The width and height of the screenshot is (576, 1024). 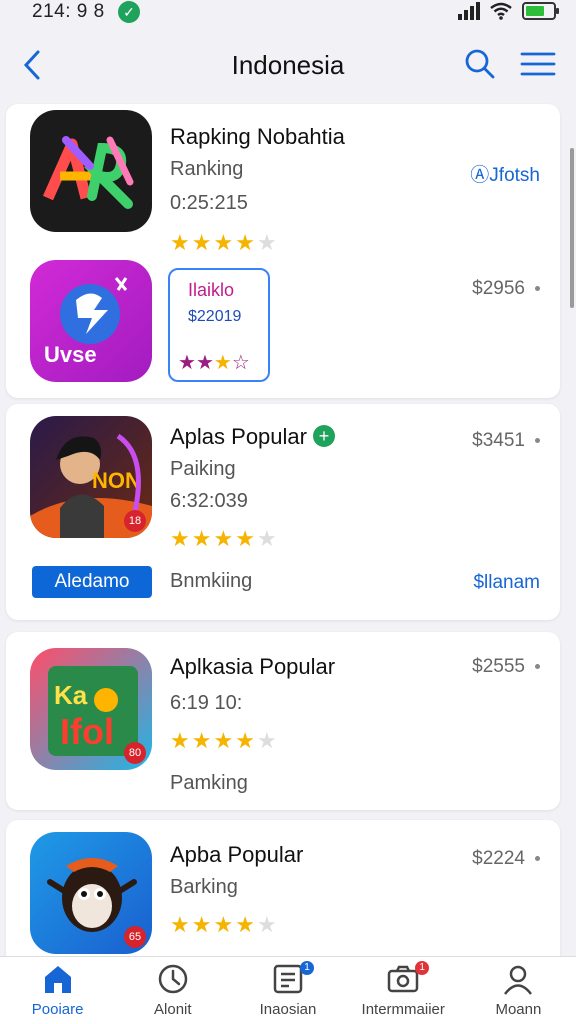 What do you see at coordinates (215, 316) in the screenshot?
I see `mini-card-price: $22019` at bounding box center [215, 316].